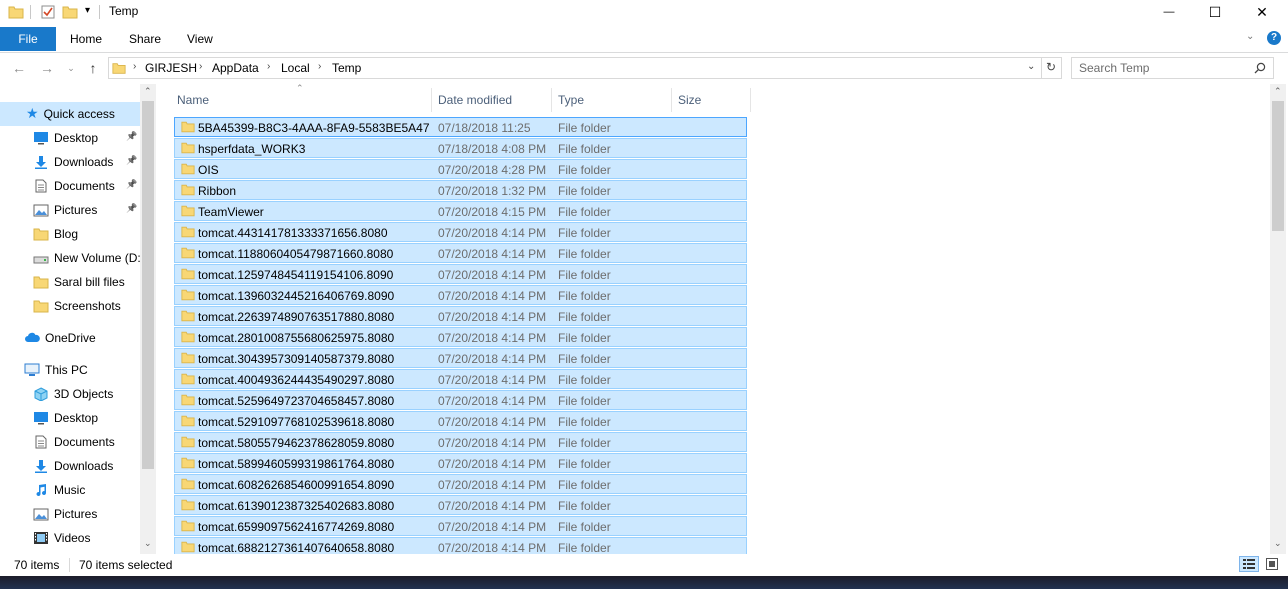 Image resolution: width=1288 pixels, height=589 pixels. Describe the element at coordinates (90, 369) in the screenshot. I see `nav-item-this-pc: This PC` at that location.